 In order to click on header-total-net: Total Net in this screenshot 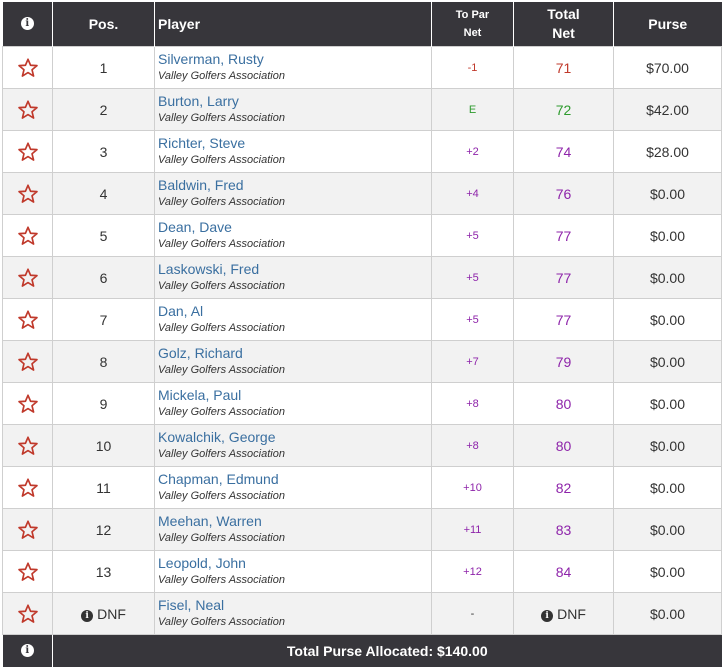, I will do `click(563, 24)`.